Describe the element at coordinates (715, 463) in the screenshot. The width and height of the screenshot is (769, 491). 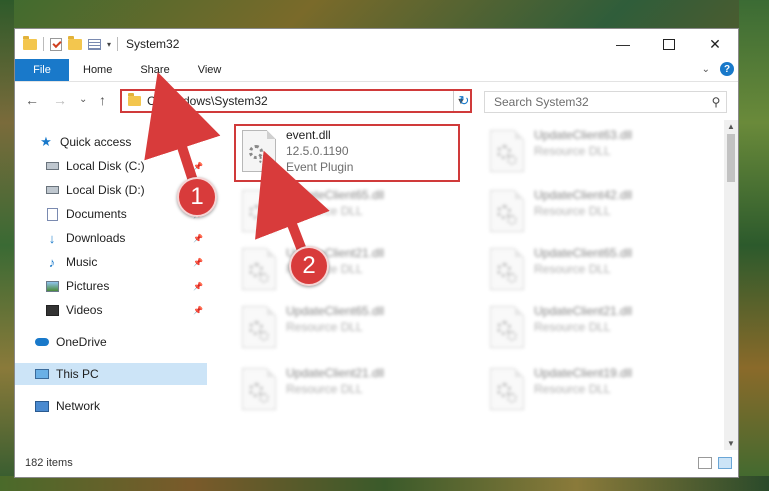
I see `view-switcher` at that location.